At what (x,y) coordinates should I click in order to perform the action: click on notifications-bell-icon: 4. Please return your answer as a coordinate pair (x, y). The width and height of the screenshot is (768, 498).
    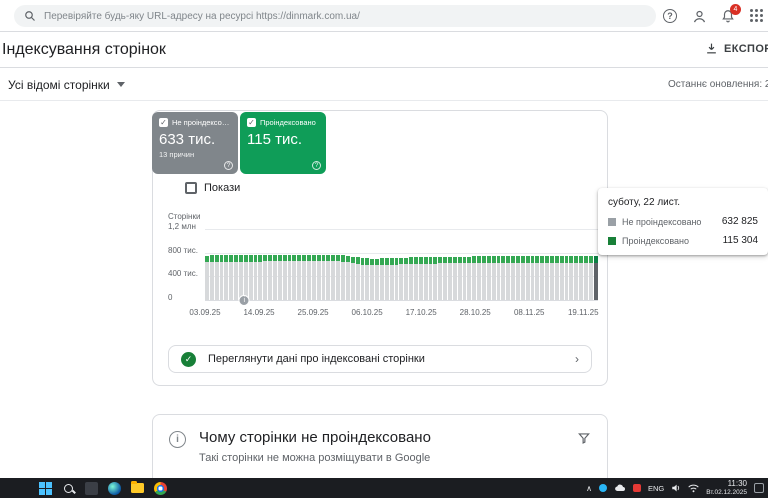
    Looking at the image, I should click on (730, 14).